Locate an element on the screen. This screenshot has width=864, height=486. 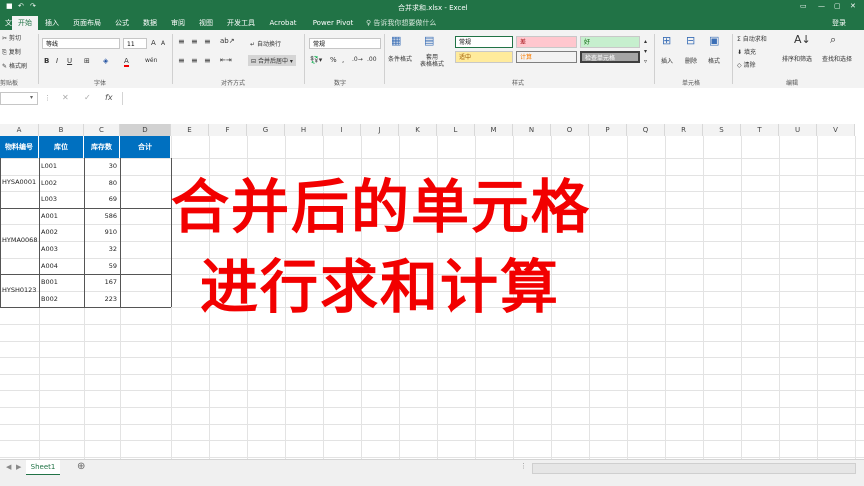
style-bad: 差 is located at coordinates (546, 42).